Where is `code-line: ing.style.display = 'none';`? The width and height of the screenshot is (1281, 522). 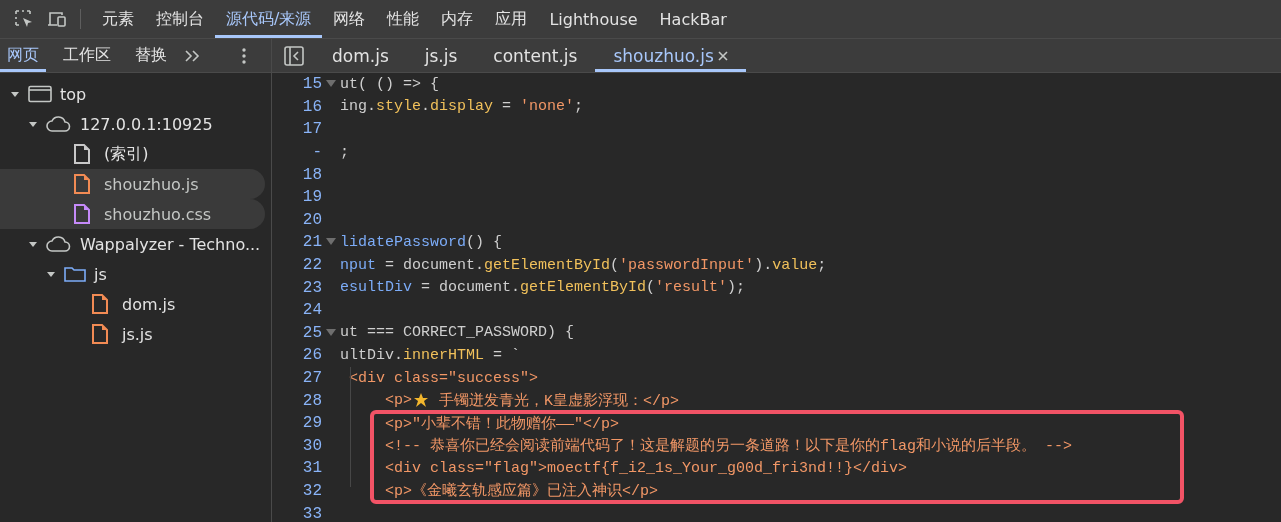
code-line: ing.style.display = 'none'; is located at coordinates (462, 107).